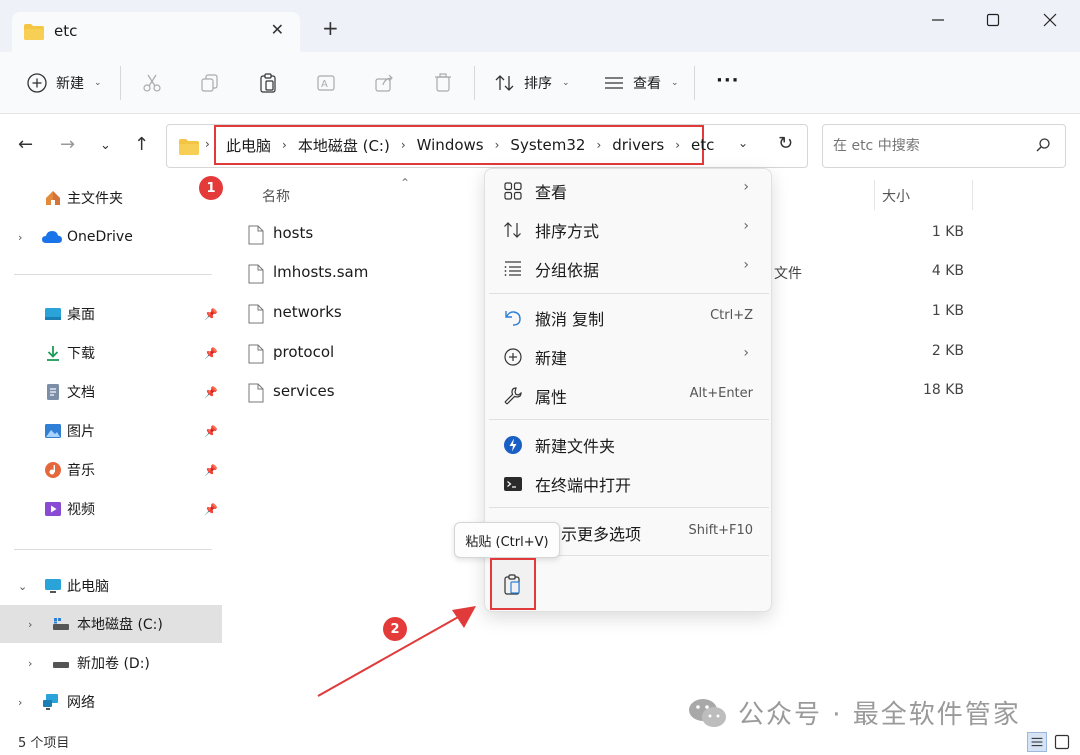  I want to click on rename-icon: A, so click(326, 83).